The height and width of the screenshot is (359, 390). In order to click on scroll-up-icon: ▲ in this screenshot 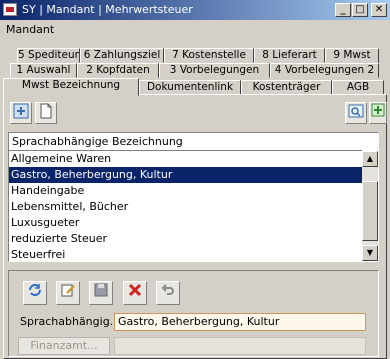, I will do `click(370, 159)`.